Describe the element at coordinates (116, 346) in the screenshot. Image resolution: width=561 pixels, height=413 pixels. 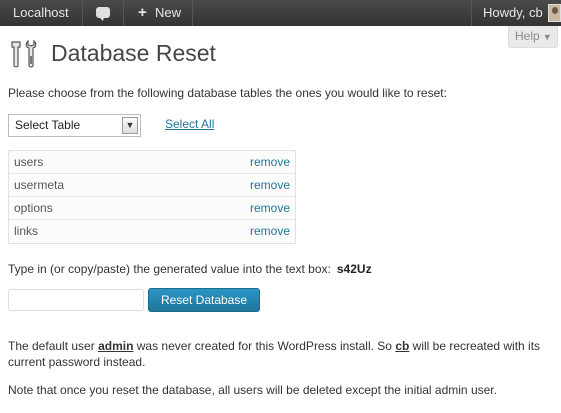
I see `default-username: admin` at that location.